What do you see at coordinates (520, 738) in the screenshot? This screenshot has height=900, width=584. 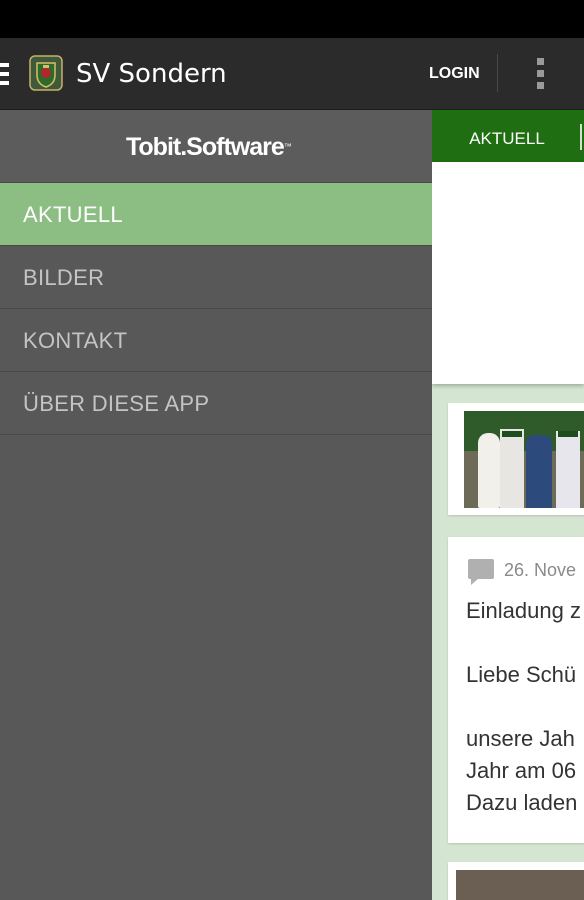 I see `article-text-line: unsere Jah` at bounding box center [520, 738].